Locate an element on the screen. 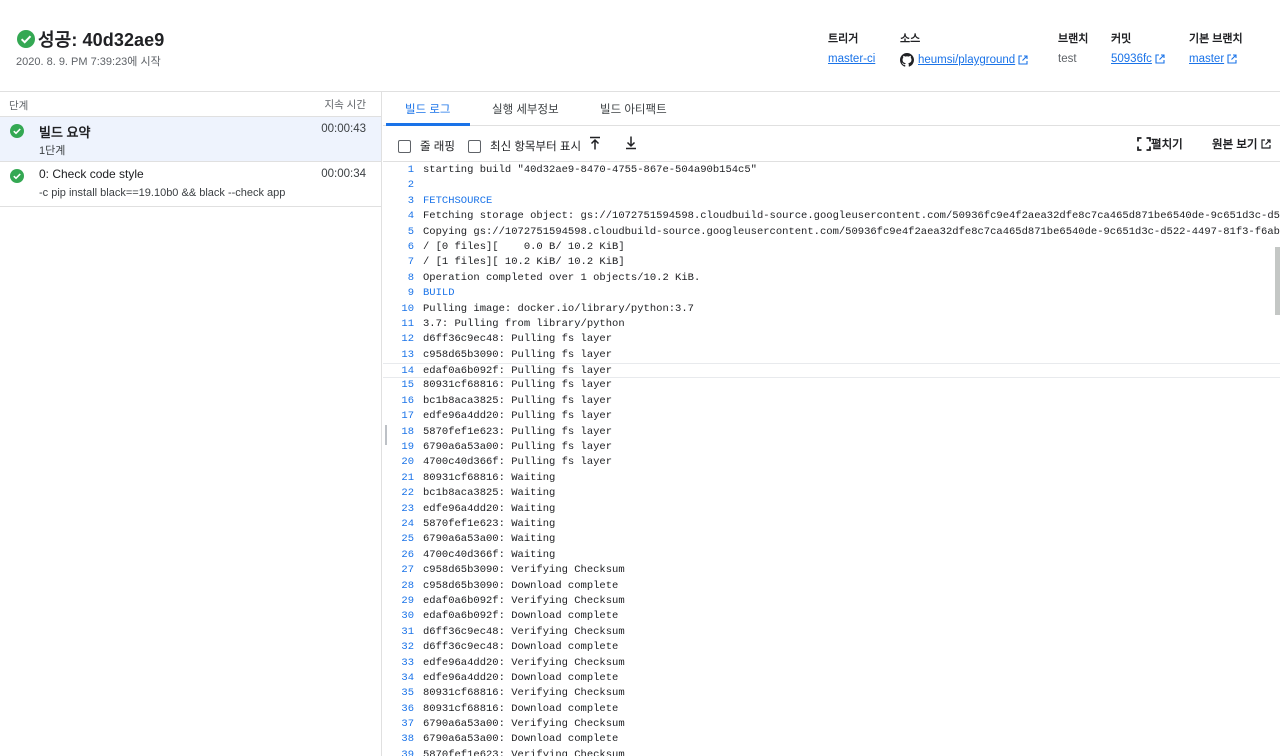  log-line-number: 22 is located at coordinates (407, 493).